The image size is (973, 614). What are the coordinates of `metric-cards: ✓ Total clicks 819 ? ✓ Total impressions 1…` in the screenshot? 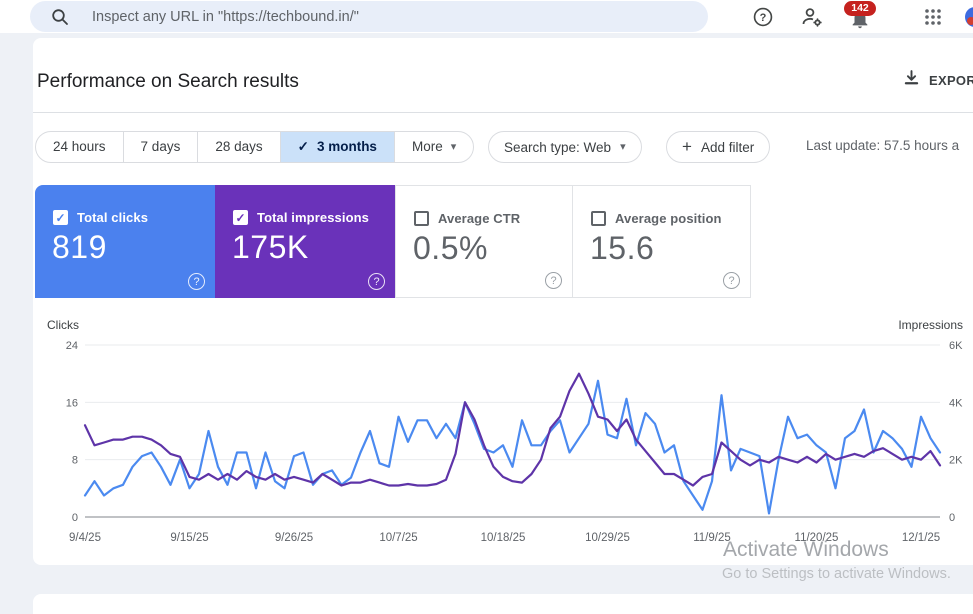 It's located at (393, 241).